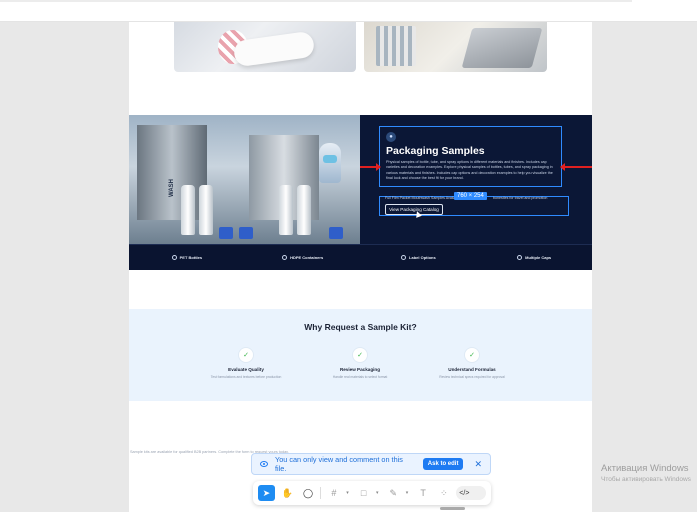 The height and width of the screenshot is (512, 697). I want to click on machine-shape, so click(172, 172).